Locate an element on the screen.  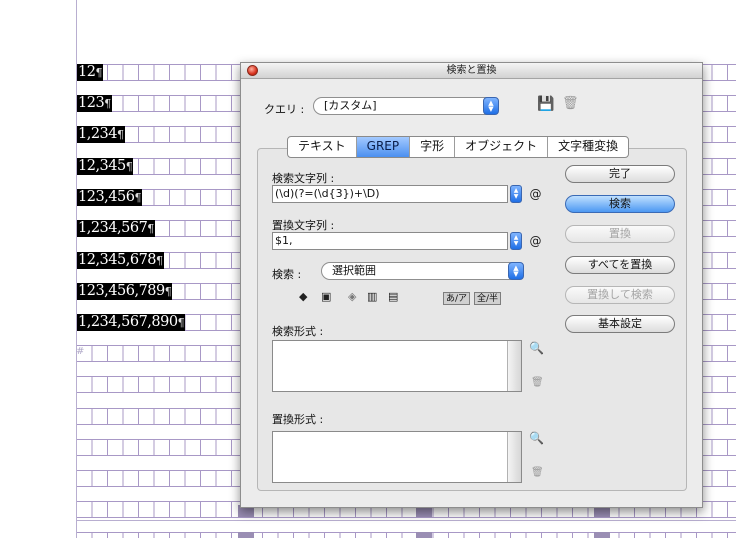
title-bar: 検索と置換 is located at coordinates (471, 71).